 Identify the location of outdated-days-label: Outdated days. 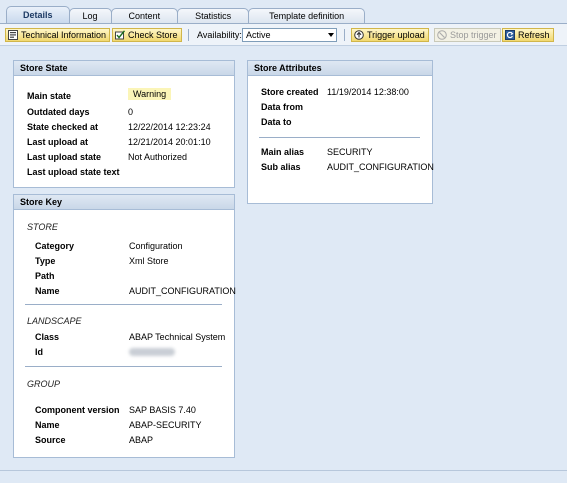
(58, 112).